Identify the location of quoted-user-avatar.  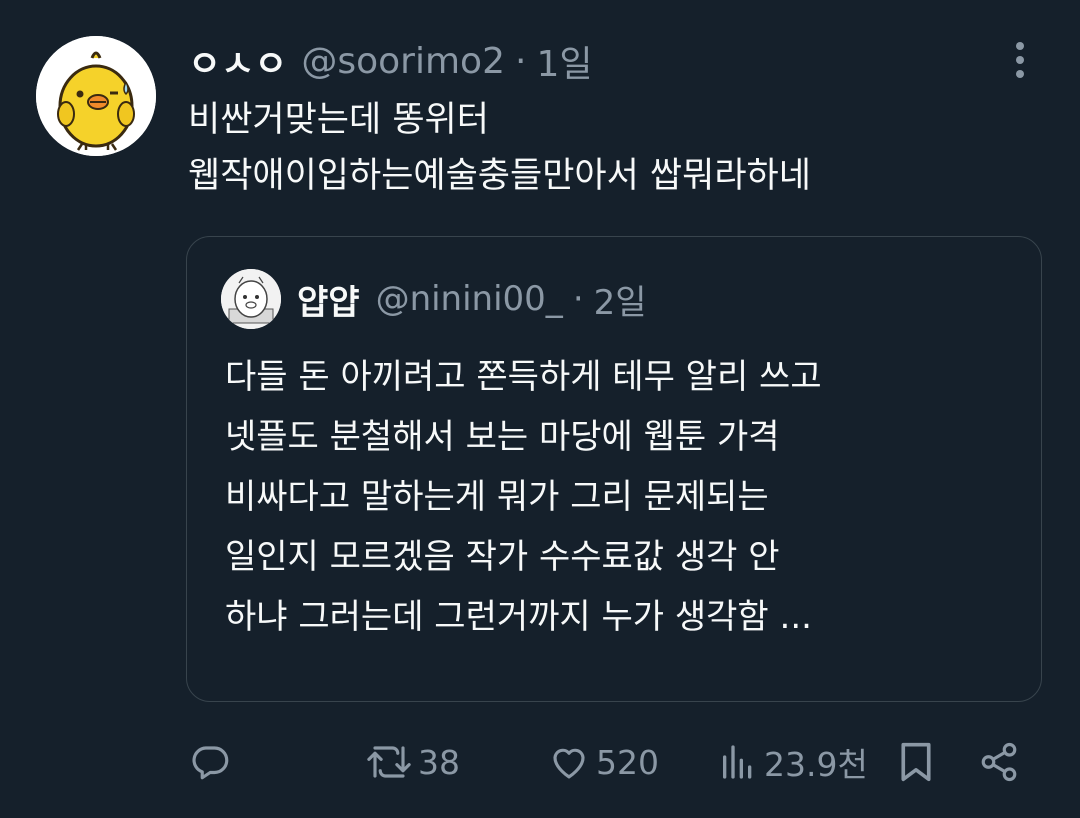
(251, 299).